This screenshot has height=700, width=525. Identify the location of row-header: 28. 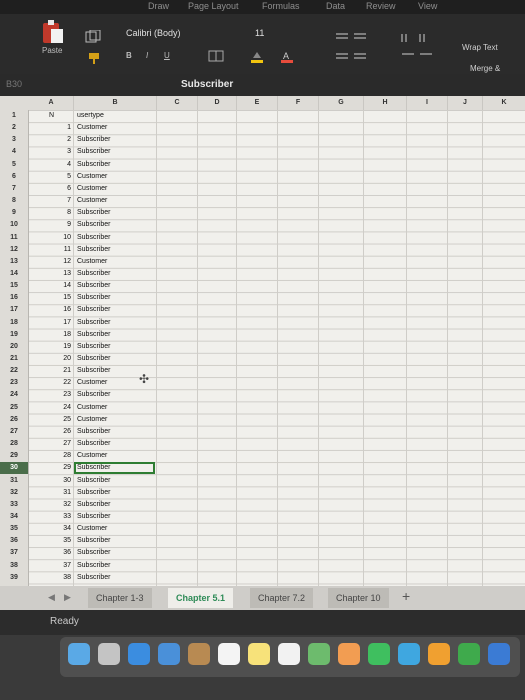
(14, 444).